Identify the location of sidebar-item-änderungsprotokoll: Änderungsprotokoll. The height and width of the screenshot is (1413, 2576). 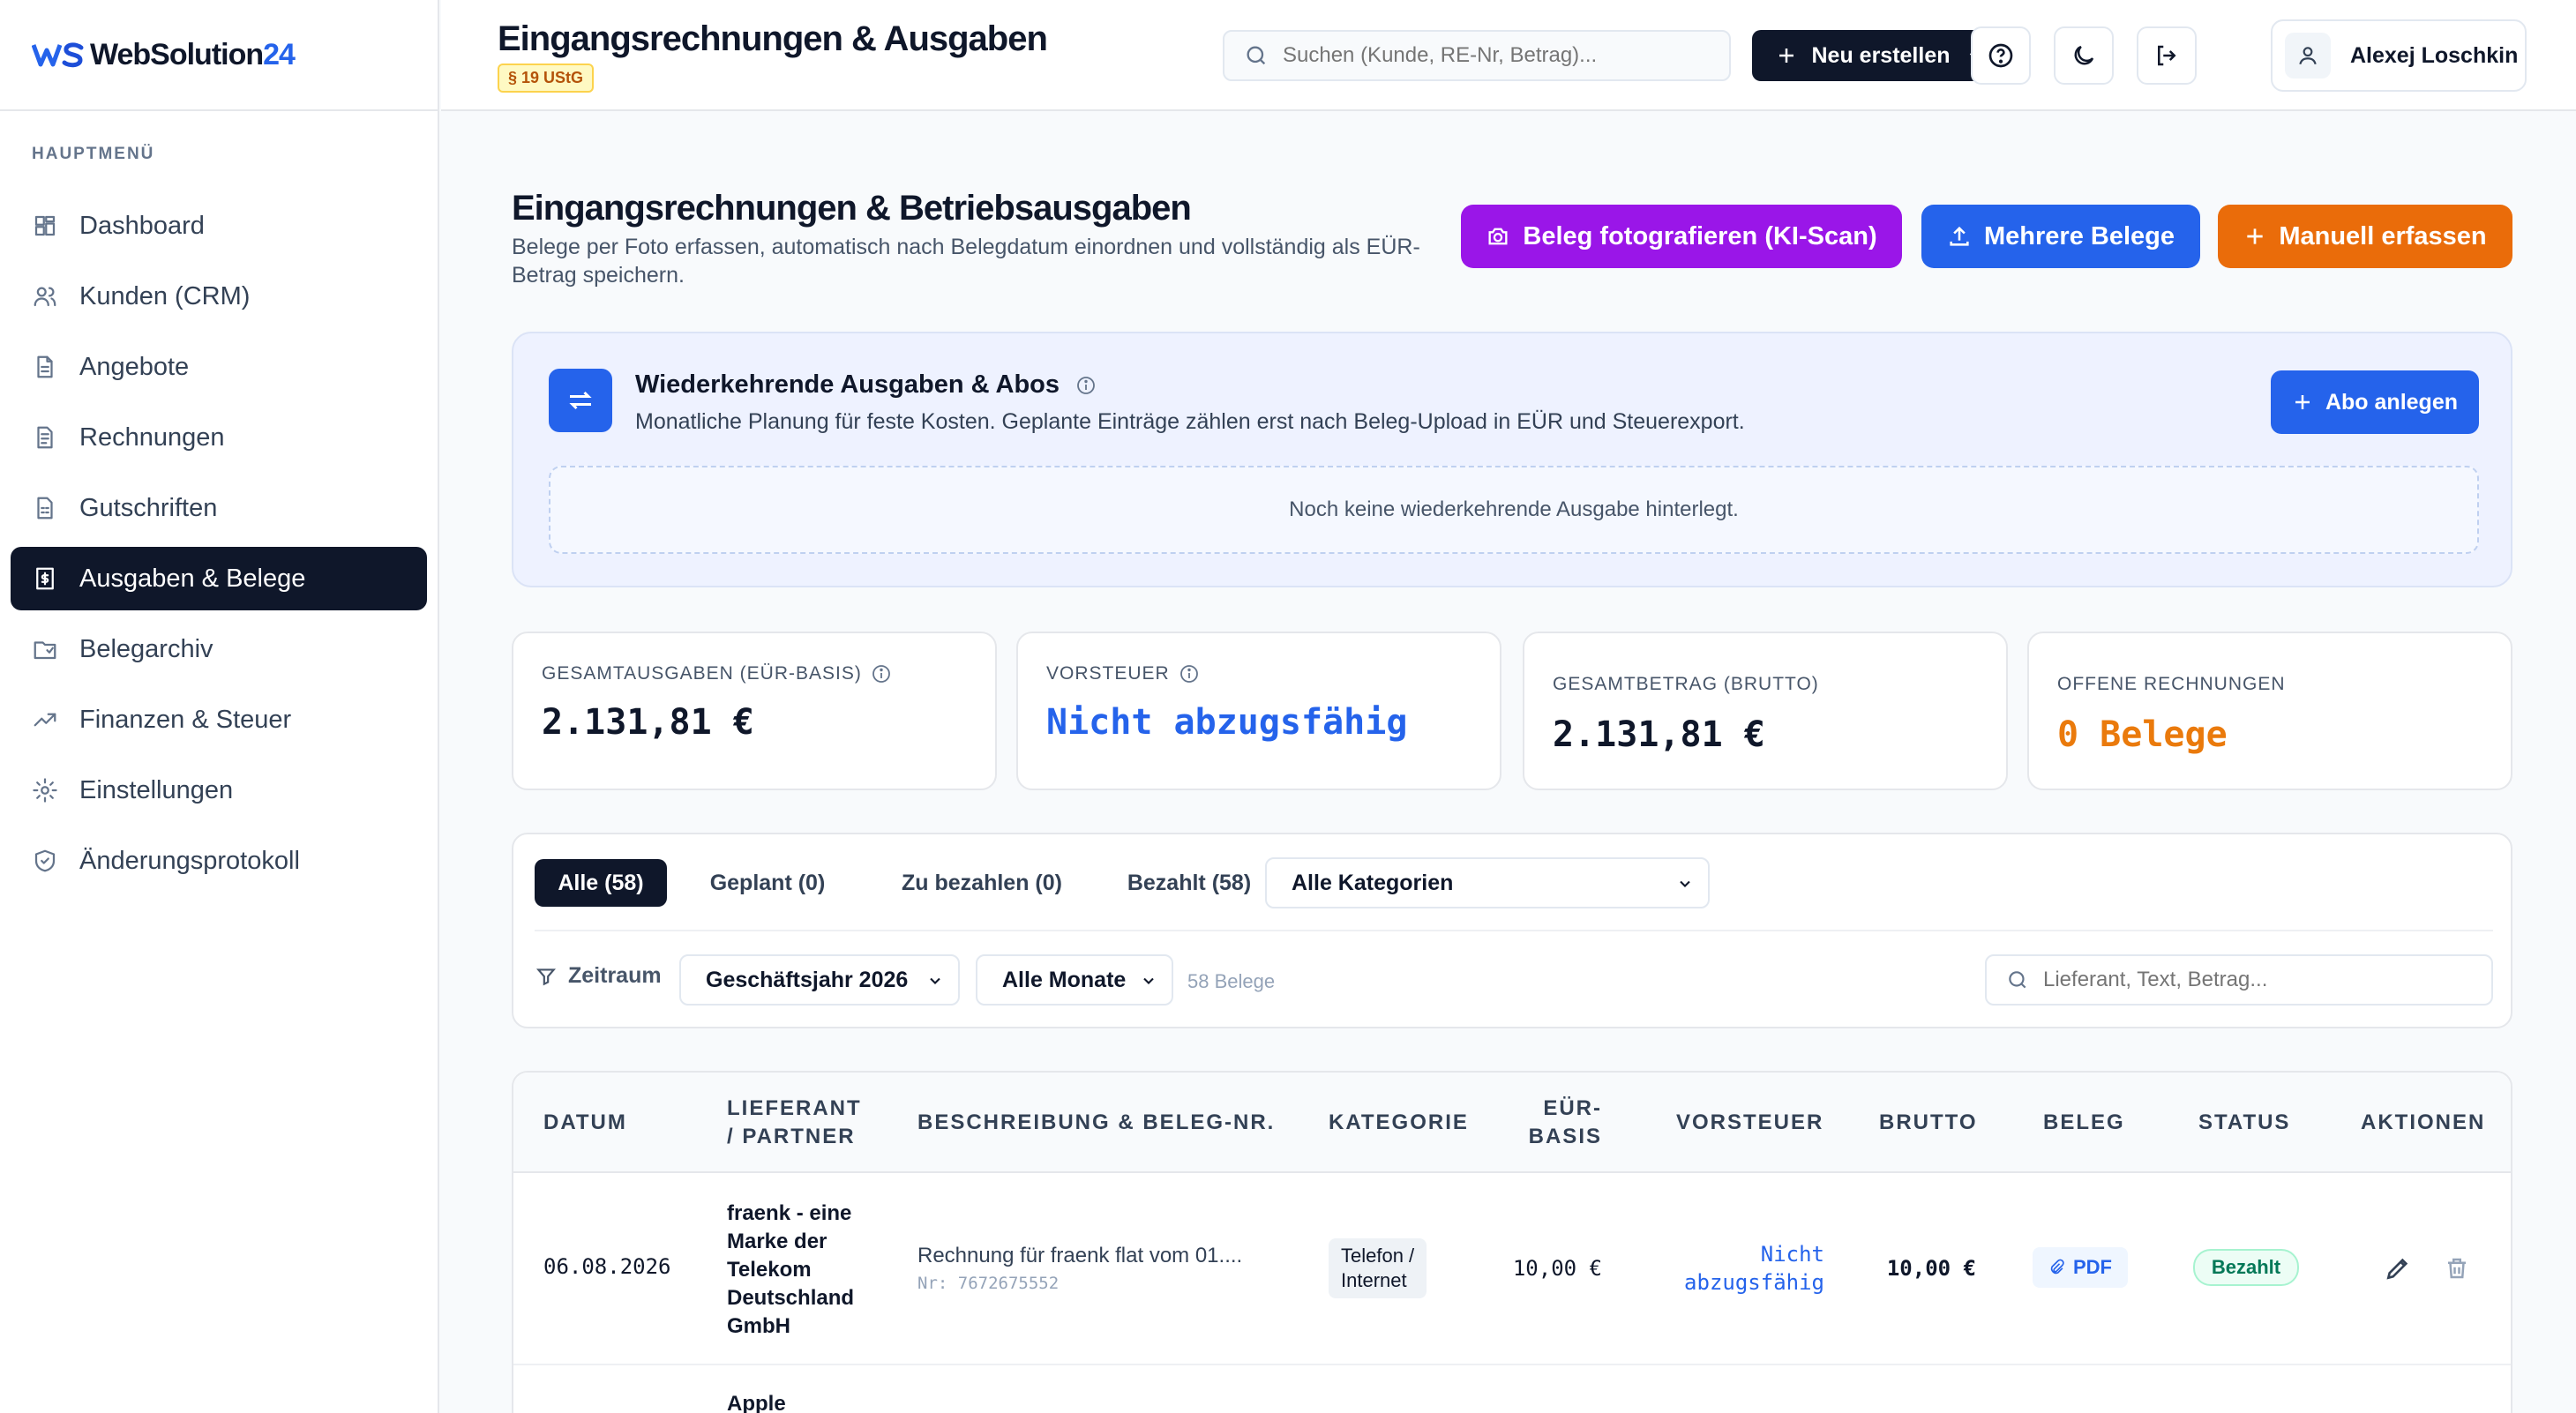
(219, 861).